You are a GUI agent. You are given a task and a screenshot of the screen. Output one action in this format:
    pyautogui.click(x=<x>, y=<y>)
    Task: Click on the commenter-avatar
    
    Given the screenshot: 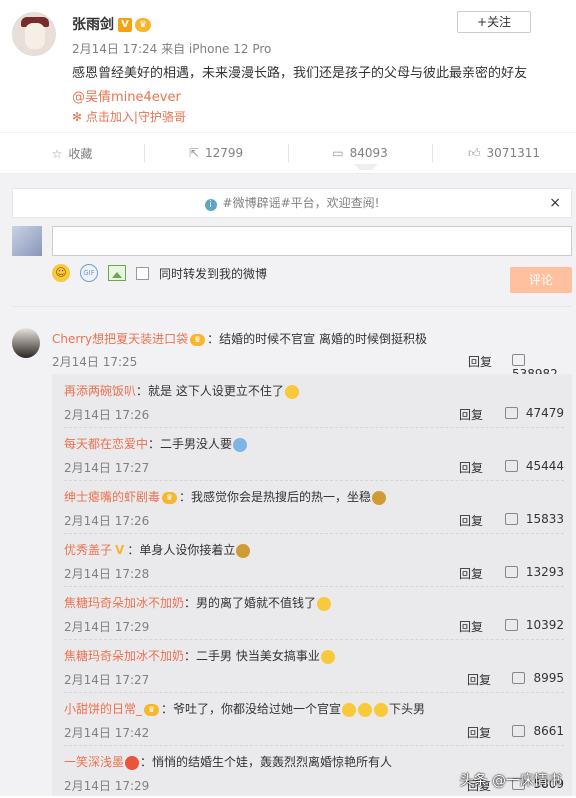 What is the action you would take?
    pyautogui.click(x=26, y=343)
    